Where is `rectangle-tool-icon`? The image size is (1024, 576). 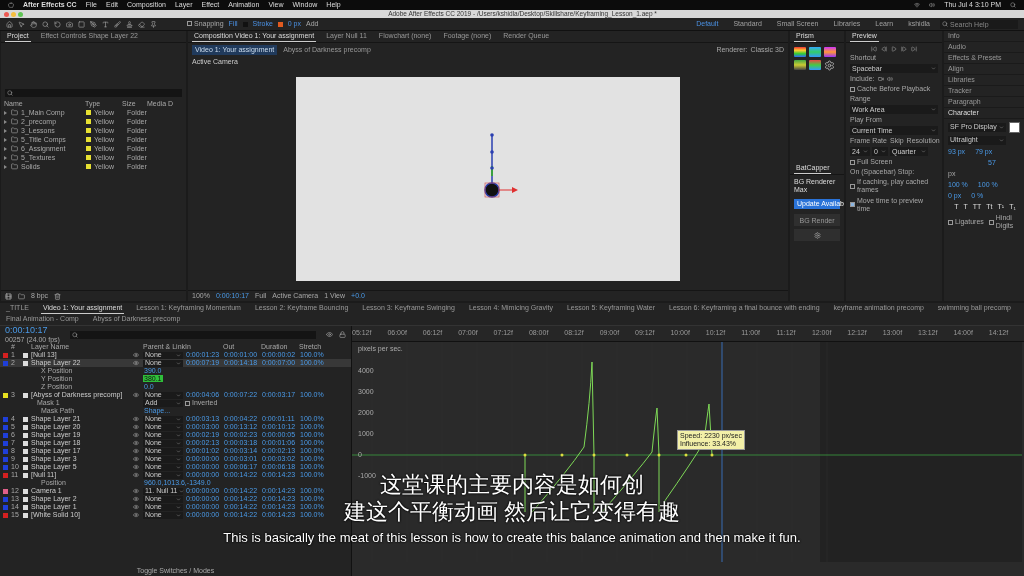 rectangle-tool-icon is located at coordinates (81, 24).